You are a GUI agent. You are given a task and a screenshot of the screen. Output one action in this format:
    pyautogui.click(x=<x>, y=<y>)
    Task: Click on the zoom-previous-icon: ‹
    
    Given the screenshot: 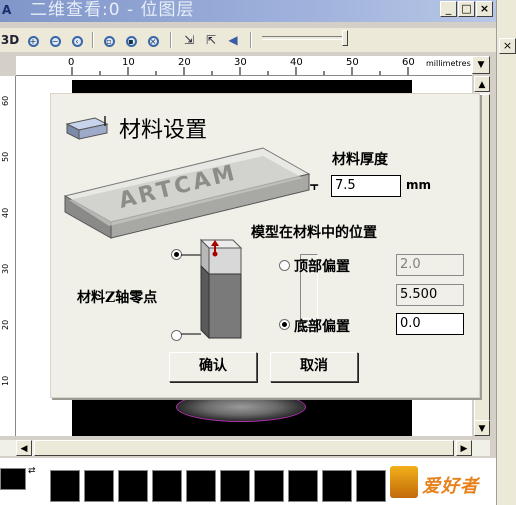 What is the action you would take?
    pyautogui.click(x=77, y=40)
    